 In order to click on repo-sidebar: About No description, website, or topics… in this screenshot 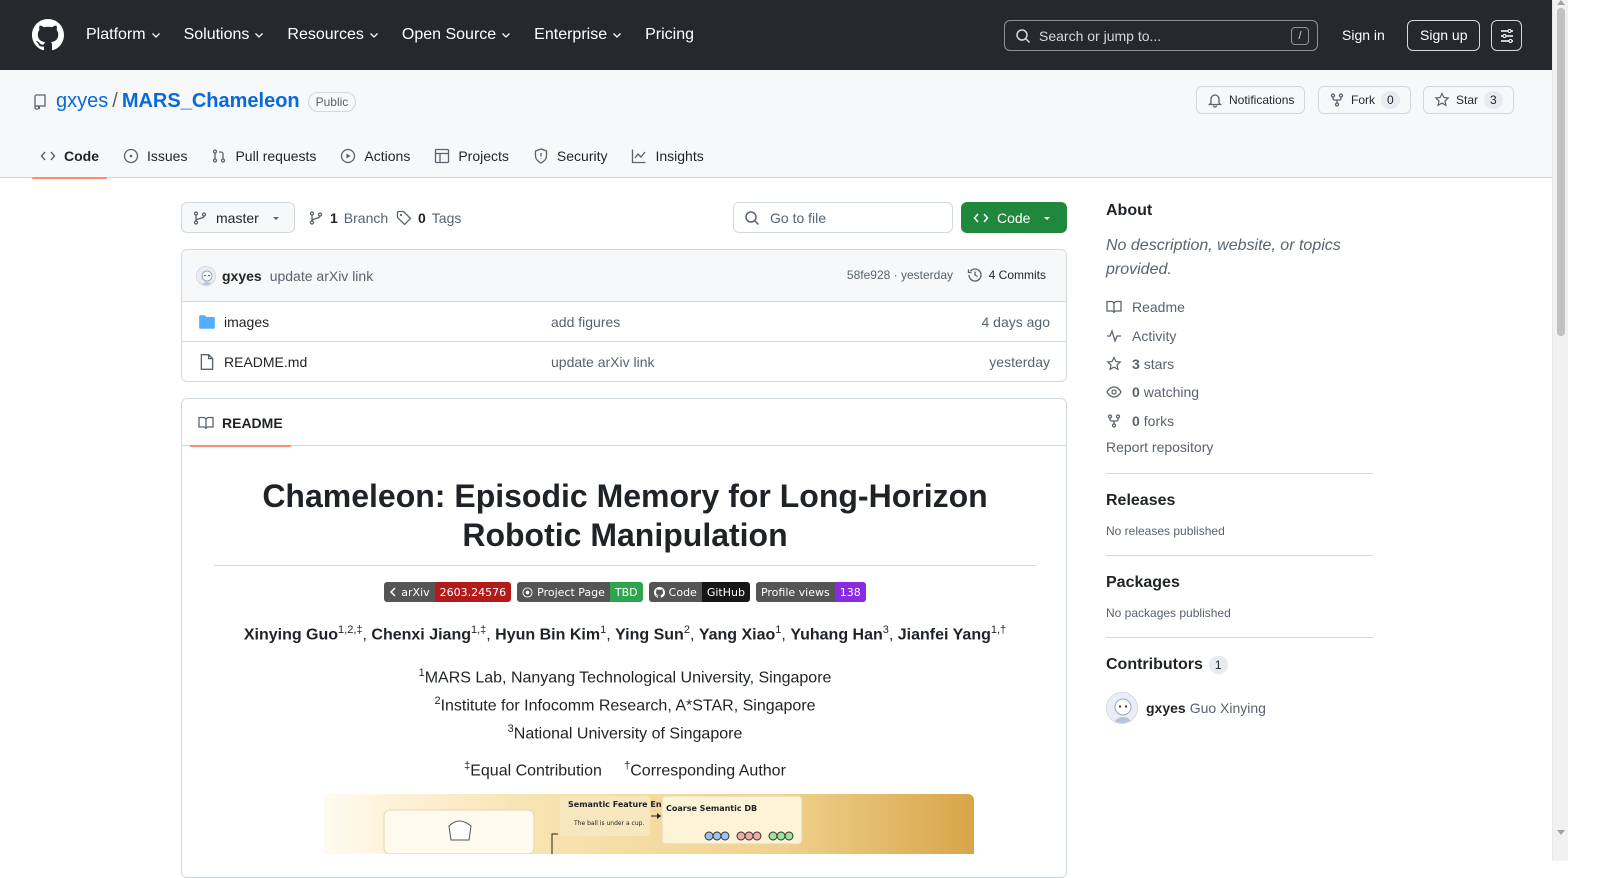, I will do `click(1239, 463)`.